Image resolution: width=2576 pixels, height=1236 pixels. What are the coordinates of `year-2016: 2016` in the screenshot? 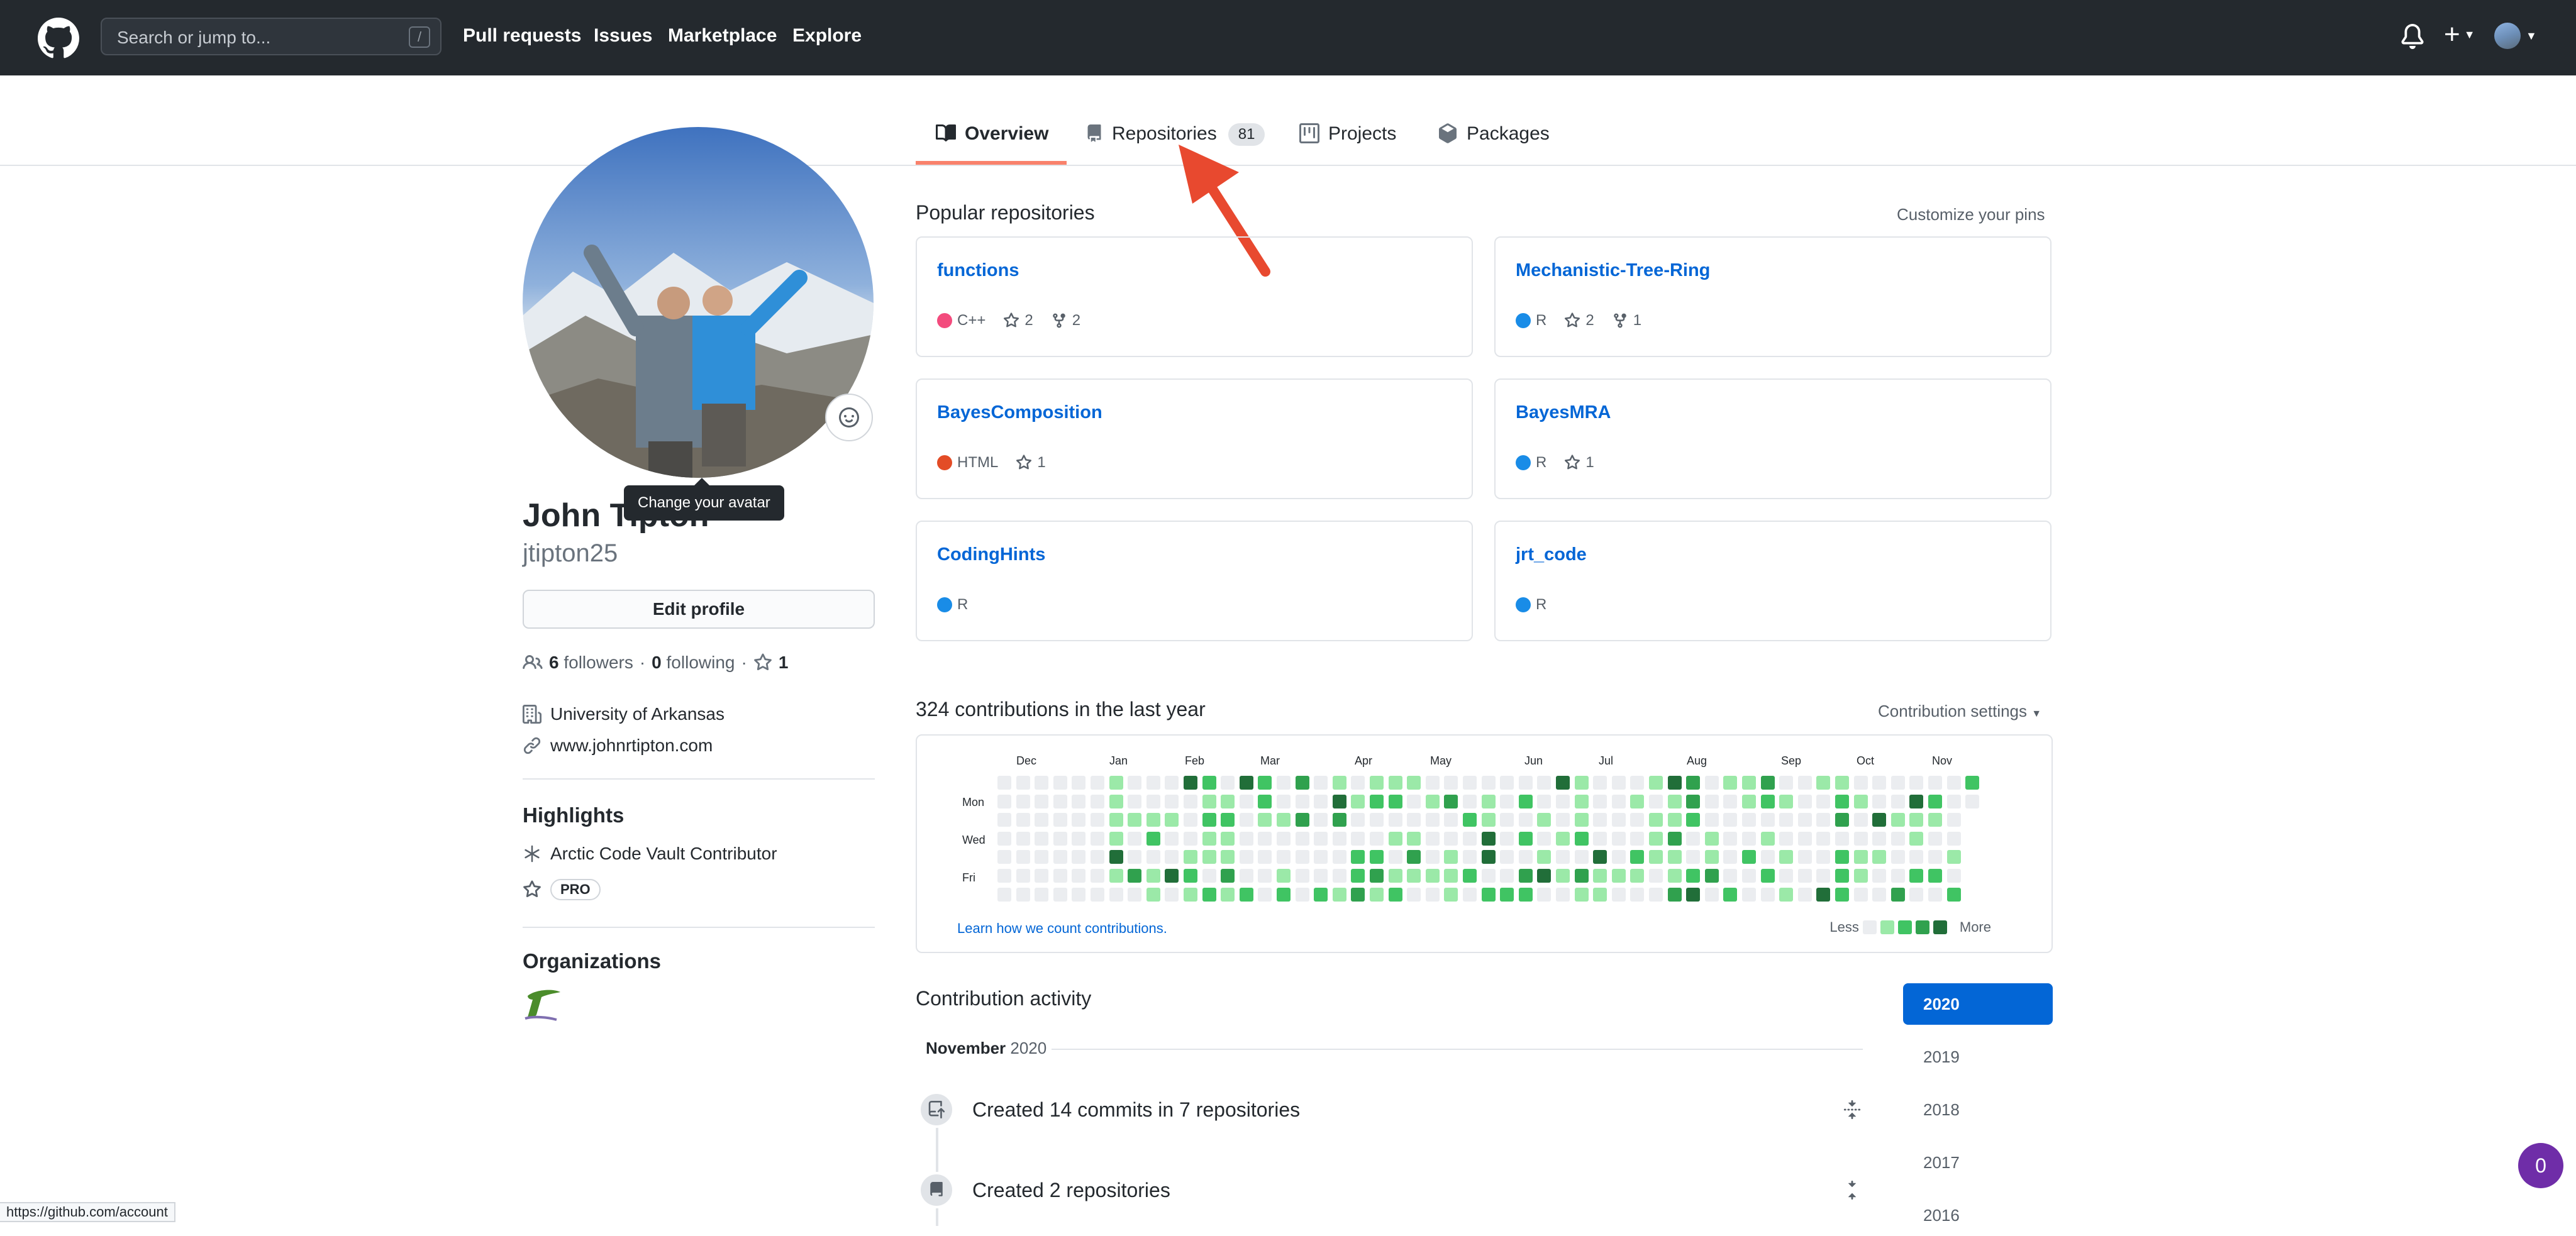 It's located at (1978, 1210).